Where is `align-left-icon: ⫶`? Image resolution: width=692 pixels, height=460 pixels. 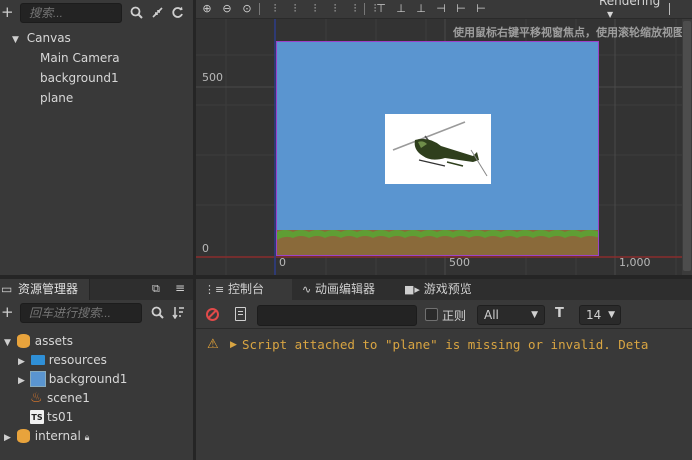
align-left-icon: ⫶ is located at coordinates (275, 9).